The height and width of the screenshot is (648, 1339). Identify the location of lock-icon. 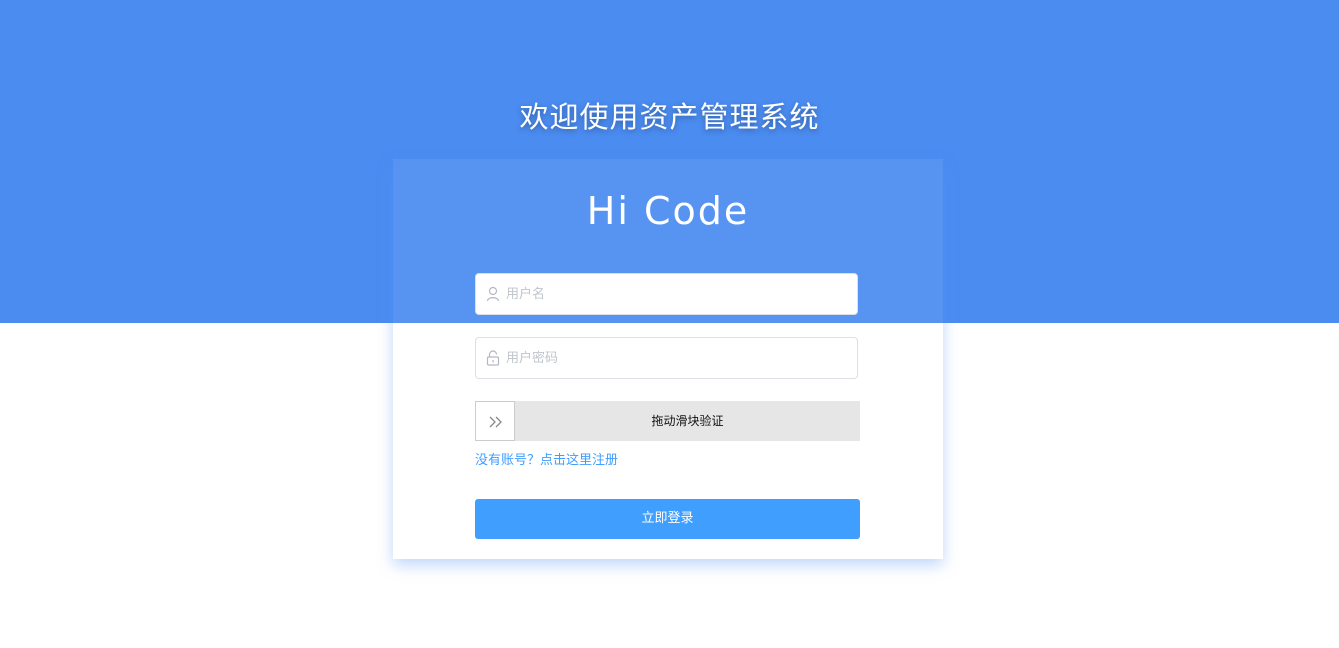
(493, 358).